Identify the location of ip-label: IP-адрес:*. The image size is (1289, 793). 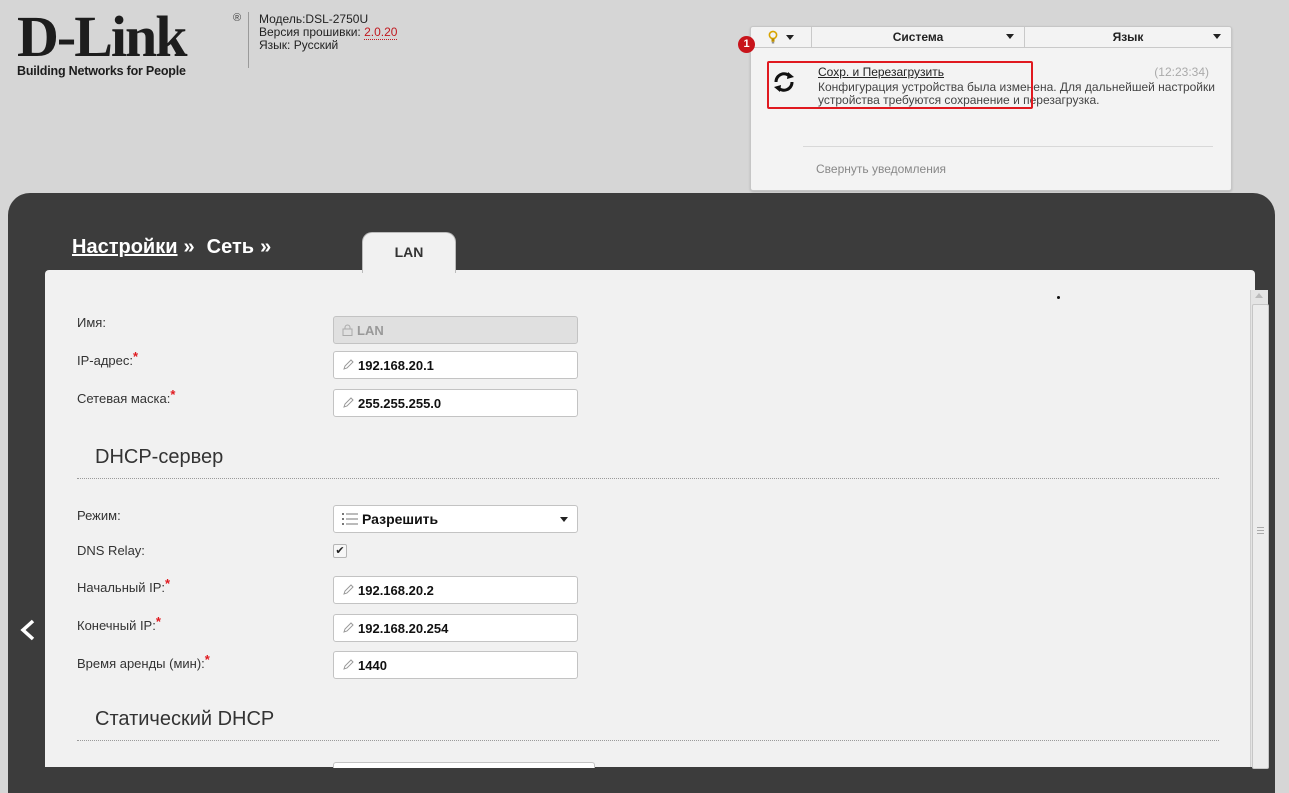
(107, 358).